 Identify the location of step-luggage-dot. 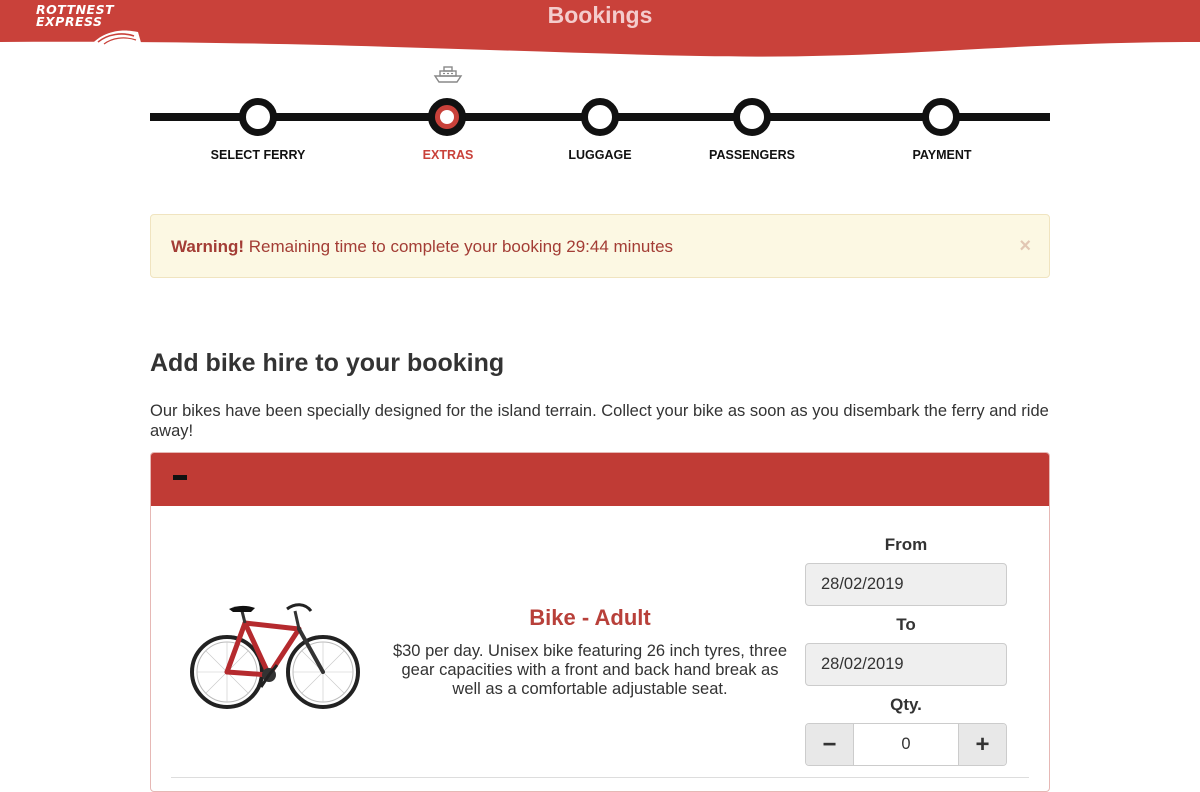
(600, 117).